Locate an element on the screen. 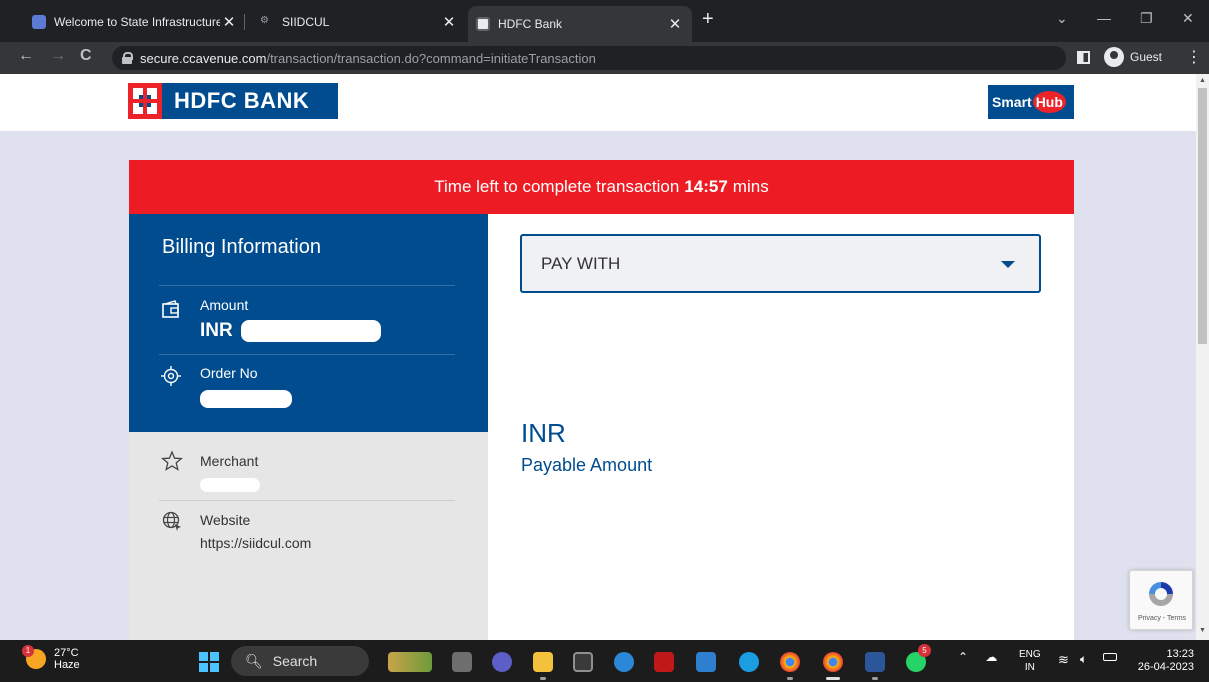  globe-icon is located at coordinates (171, 521).